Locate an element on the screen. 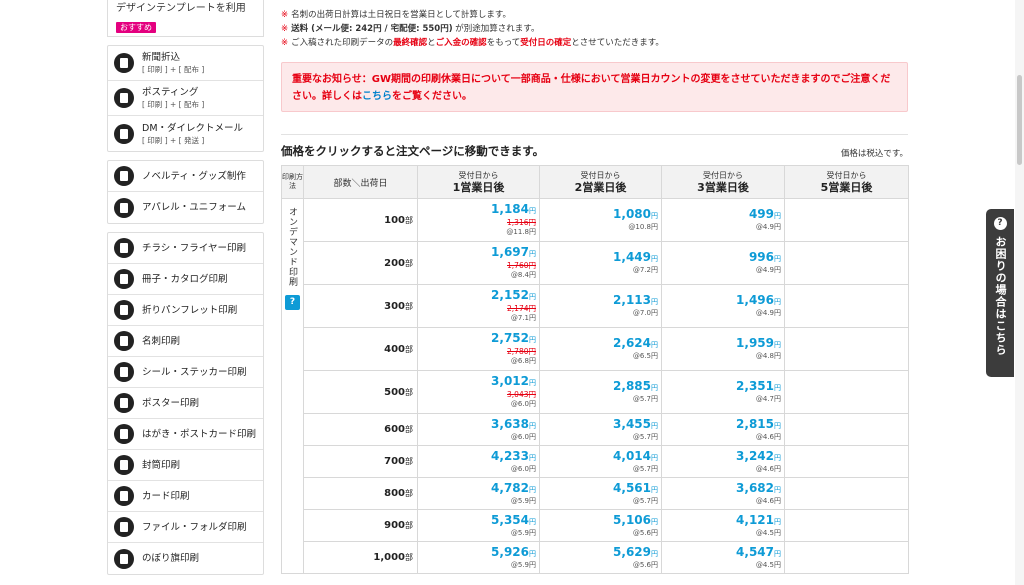 This screenshot has width=1024, height=585. price-cell: 1,184円 1,316円 @11.8円 is located at coordinates (478, 220).